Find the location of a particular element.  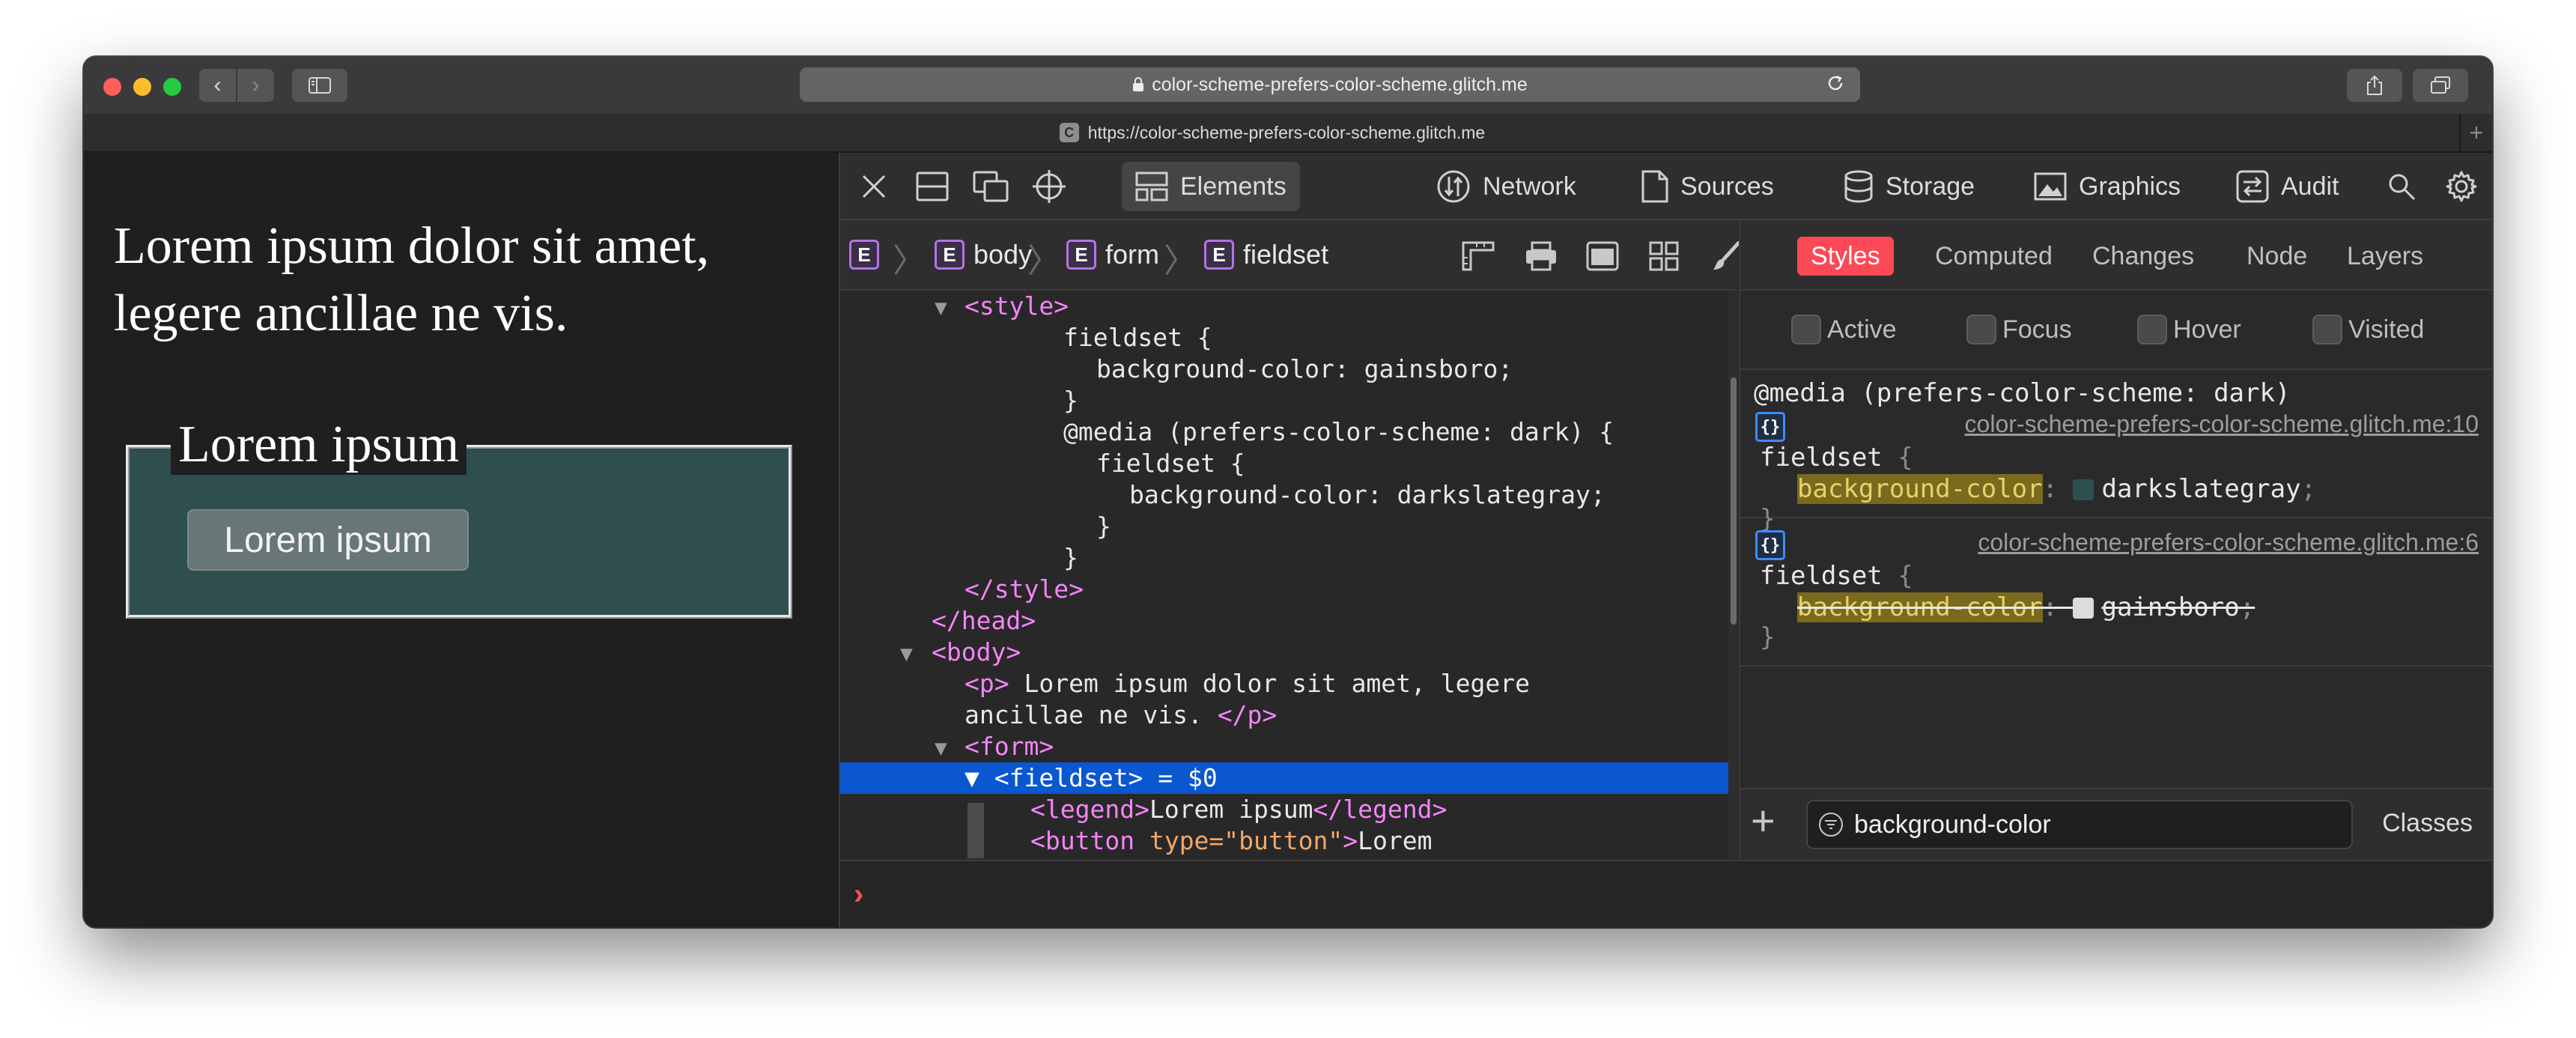

tab-node: Node is located at coordinates (2277, 256).